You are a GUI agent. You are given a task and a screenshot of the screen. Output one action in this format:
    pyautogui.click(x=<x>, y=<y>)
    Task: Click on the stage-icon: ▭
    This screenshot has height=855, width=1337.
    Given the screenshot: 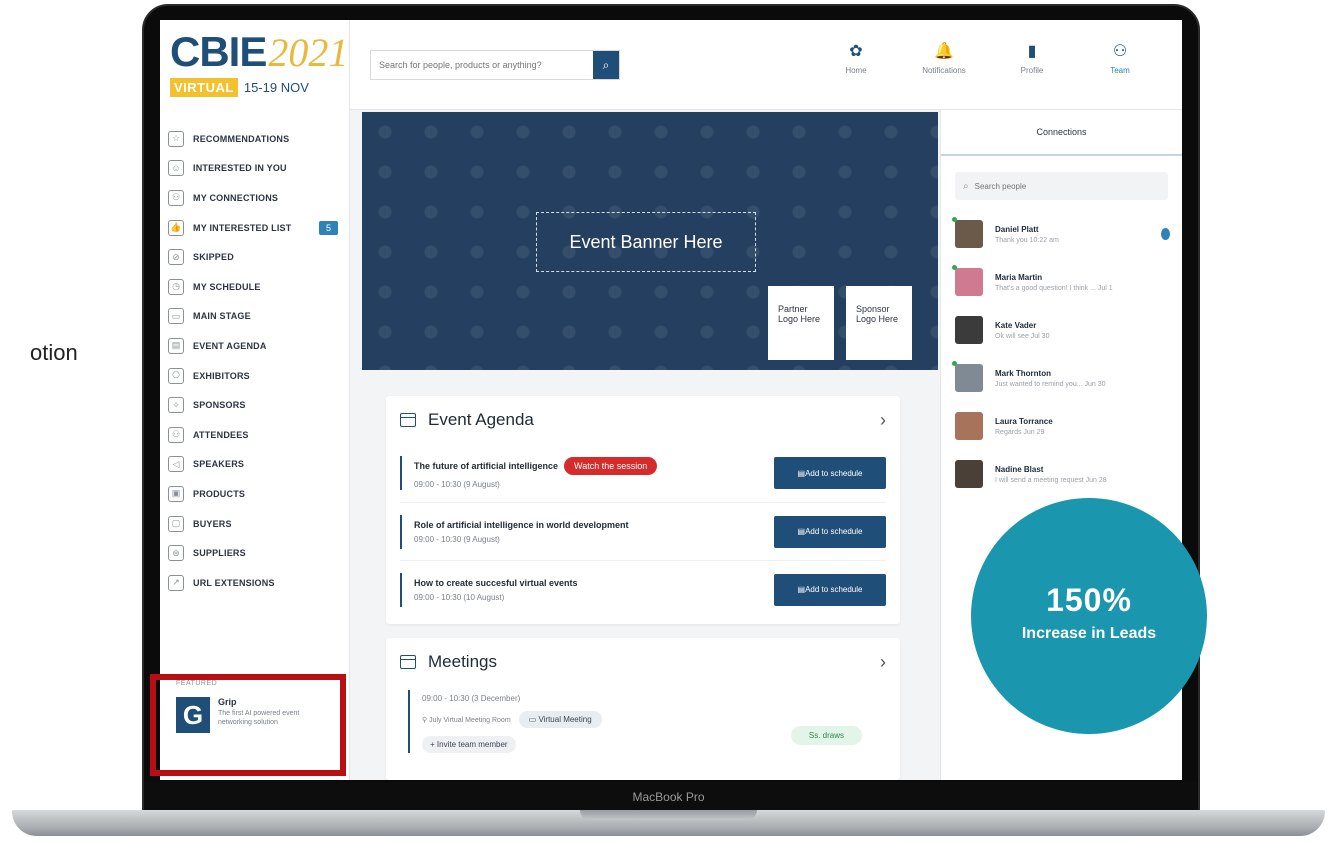 What is the action you would take?
    pyautogui.click(x=176, y=316)
    